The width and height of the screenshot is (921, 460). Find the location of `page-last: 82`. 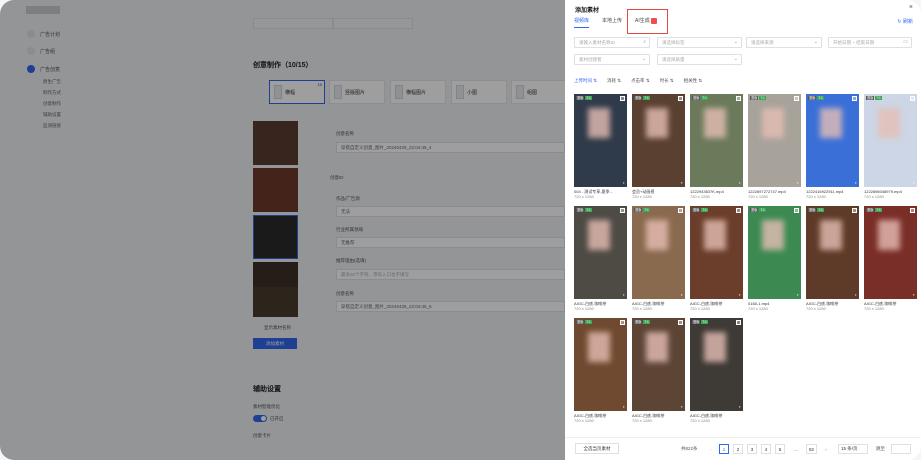

page-last: 82 is located at coordinates (812, 449).